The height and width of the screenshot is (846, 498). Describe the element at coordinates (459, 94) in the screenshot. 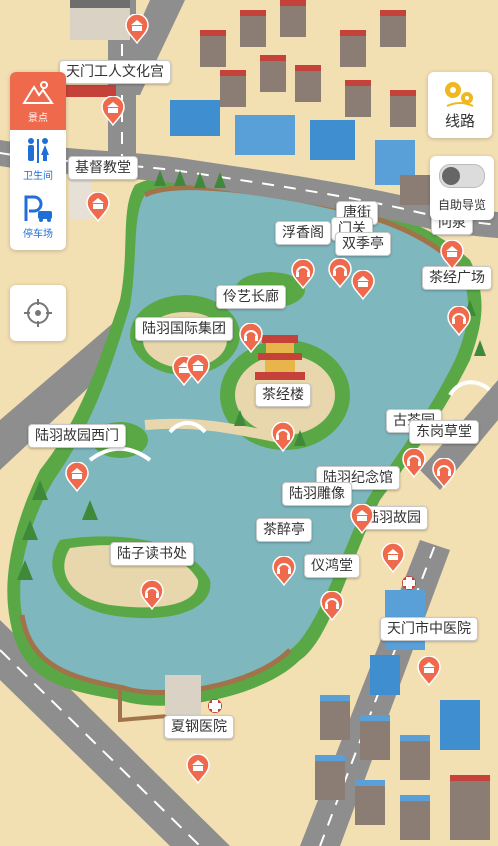

I see `route-icon` at that location.